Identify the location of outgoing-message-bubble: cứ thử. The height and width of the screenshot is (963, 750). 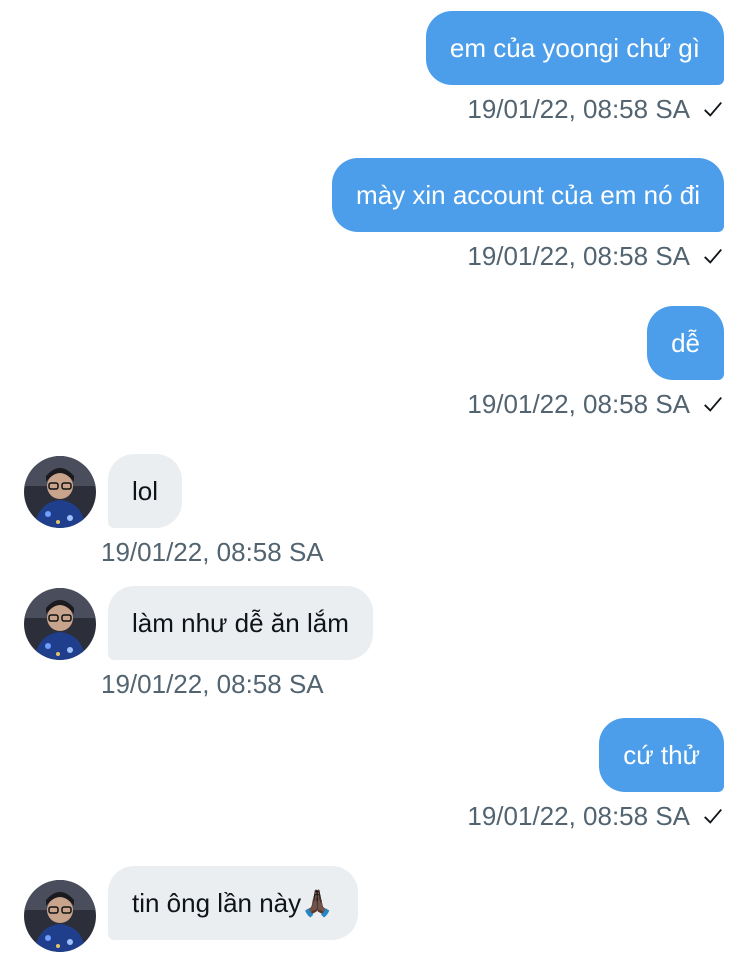
(661, 755).